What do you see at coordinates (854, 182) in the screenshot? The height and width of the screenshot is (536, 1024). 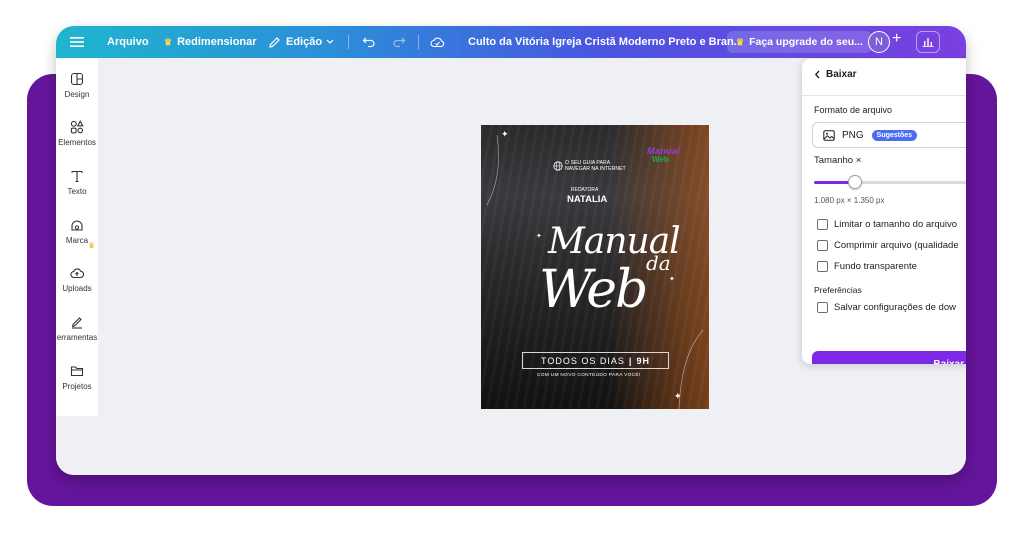 I see `size-slider-thumb` at bounding box center [854, 182].